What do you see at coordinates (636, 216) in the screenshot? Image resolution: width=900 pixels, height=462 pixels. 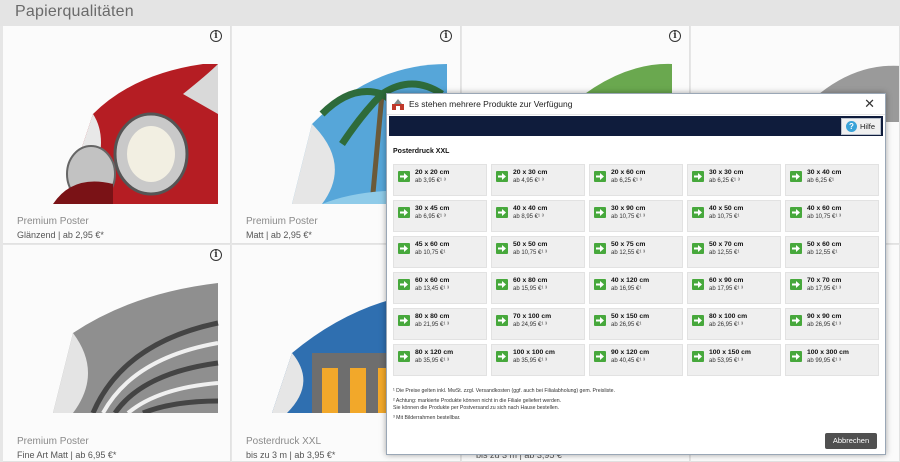 I see `product-option: 30 x 90 cm ab 10,75 €¹ ³` at bounding box center [636, 216].